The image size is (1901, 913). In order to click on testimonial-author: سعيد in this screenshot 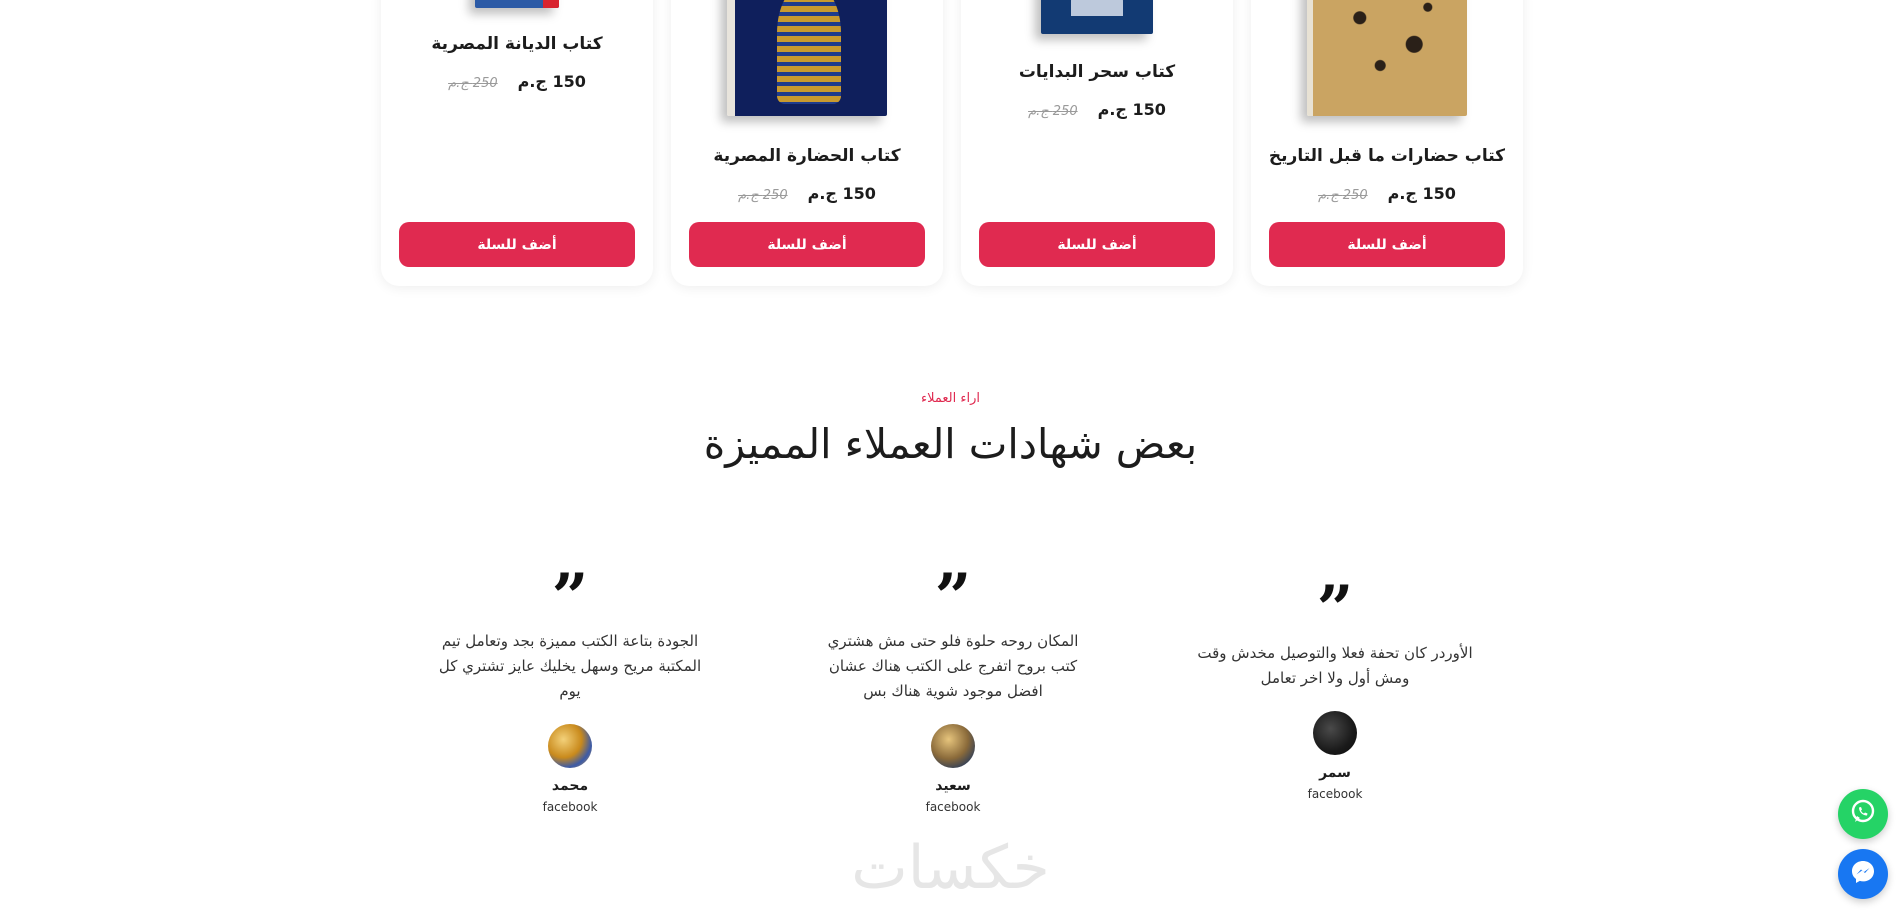, I will do `click(953, 786)`.